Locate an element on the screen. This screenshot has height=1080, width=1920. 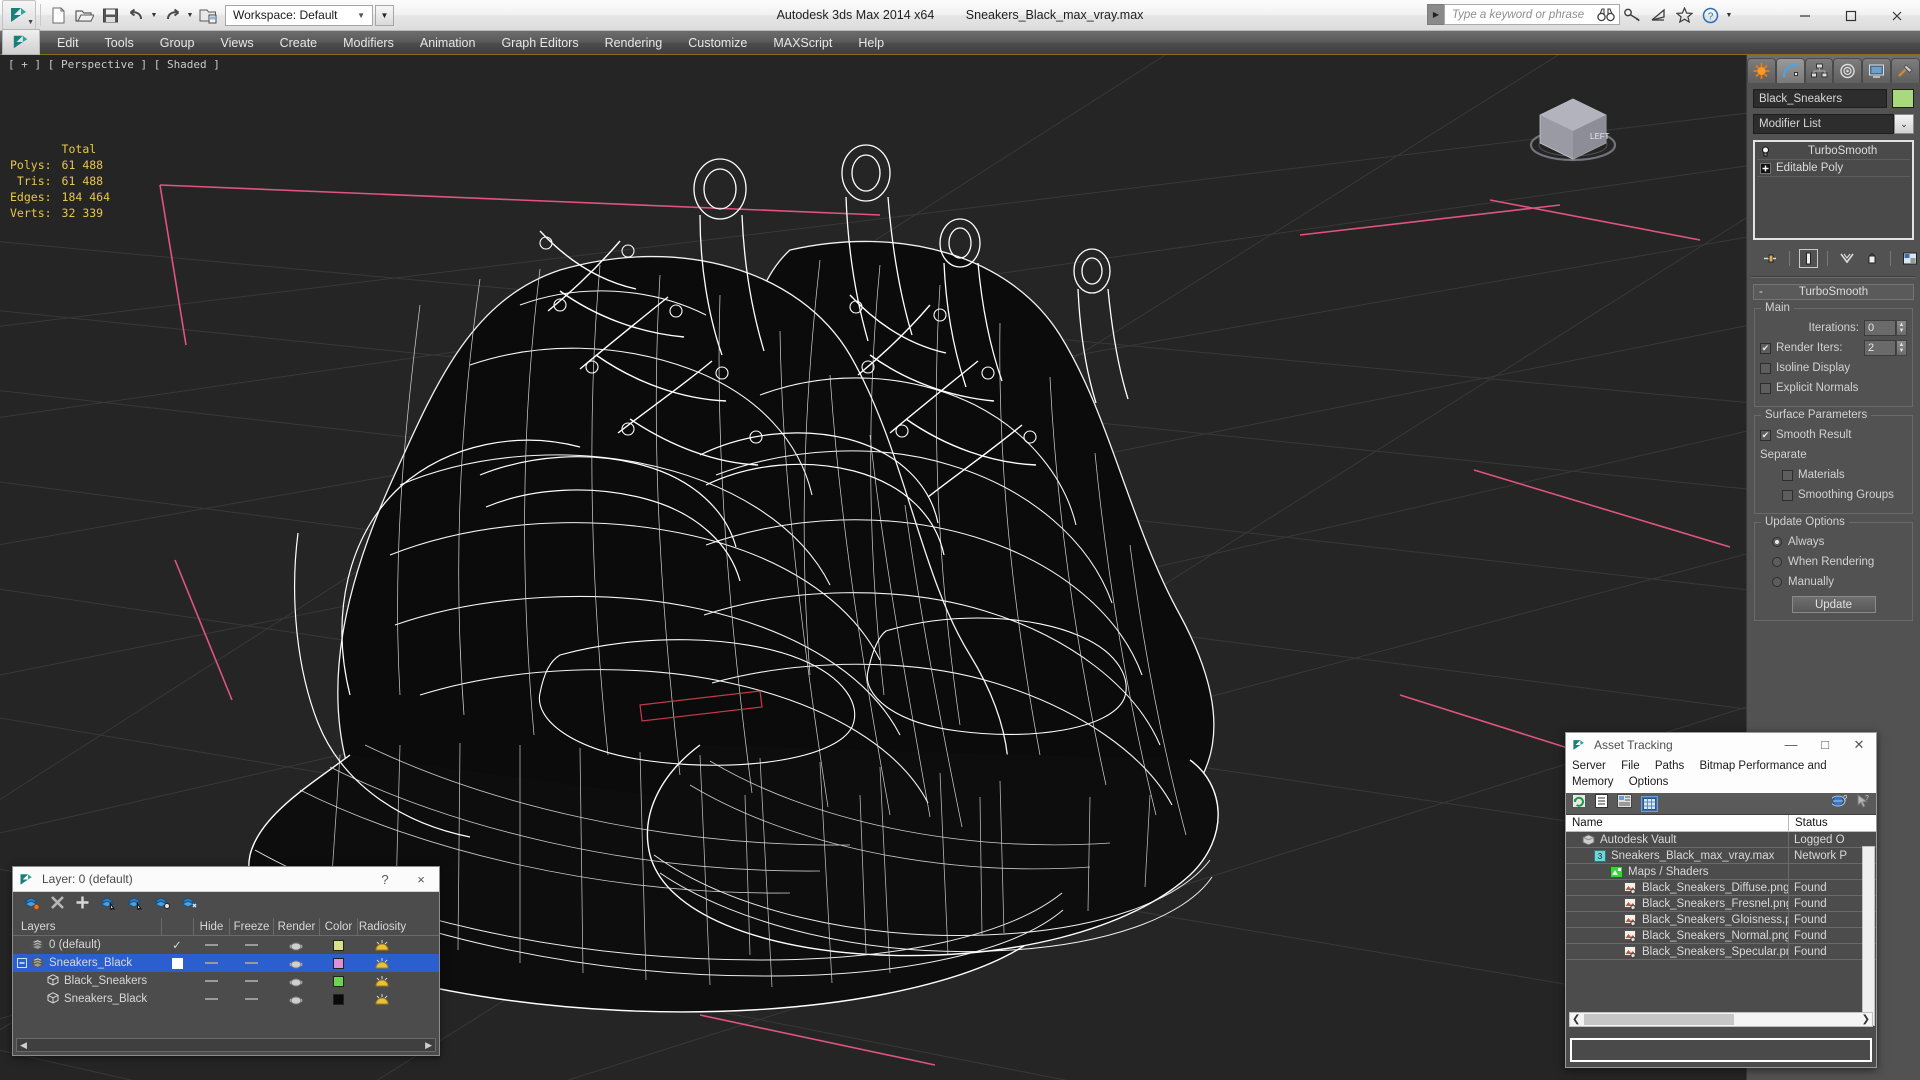
menu-item-tools: Tools is located at coordinates (119, 43).